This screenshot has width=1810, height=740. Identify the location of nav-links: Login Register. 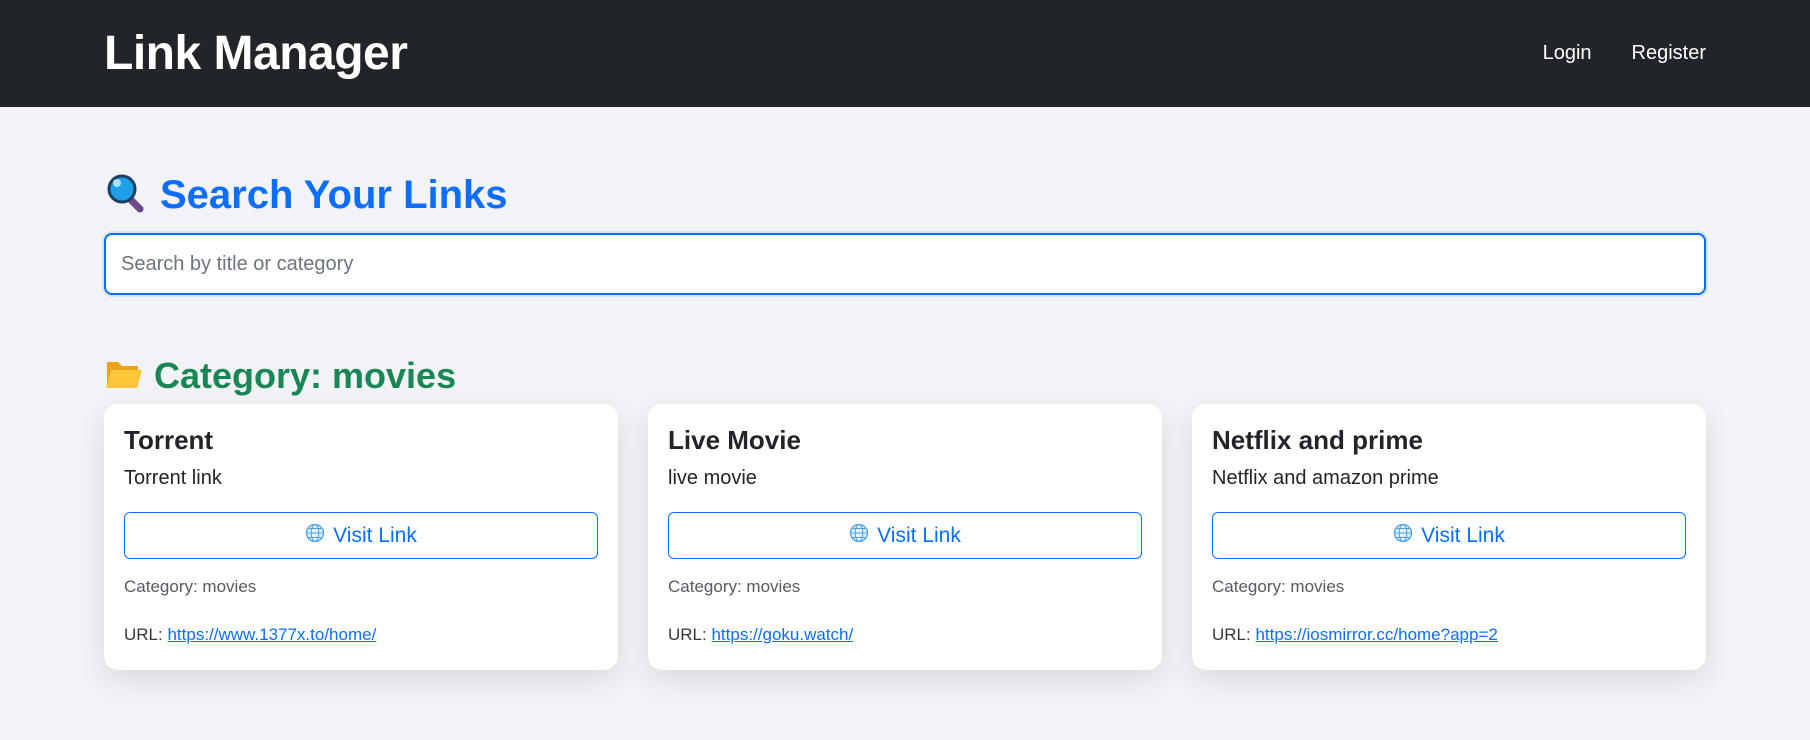
(1624, 53).